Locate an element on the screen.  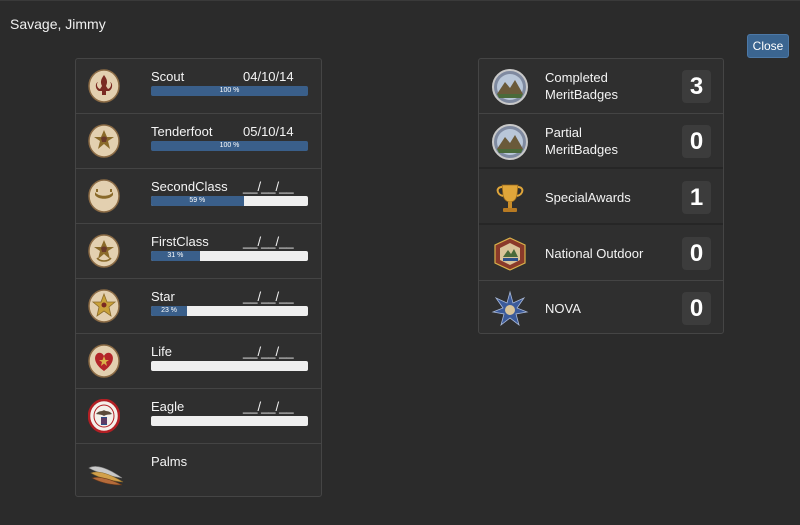
rank-row-second-class: SecondClass __/__/__ 59 % is located at coordinates (198, 196).